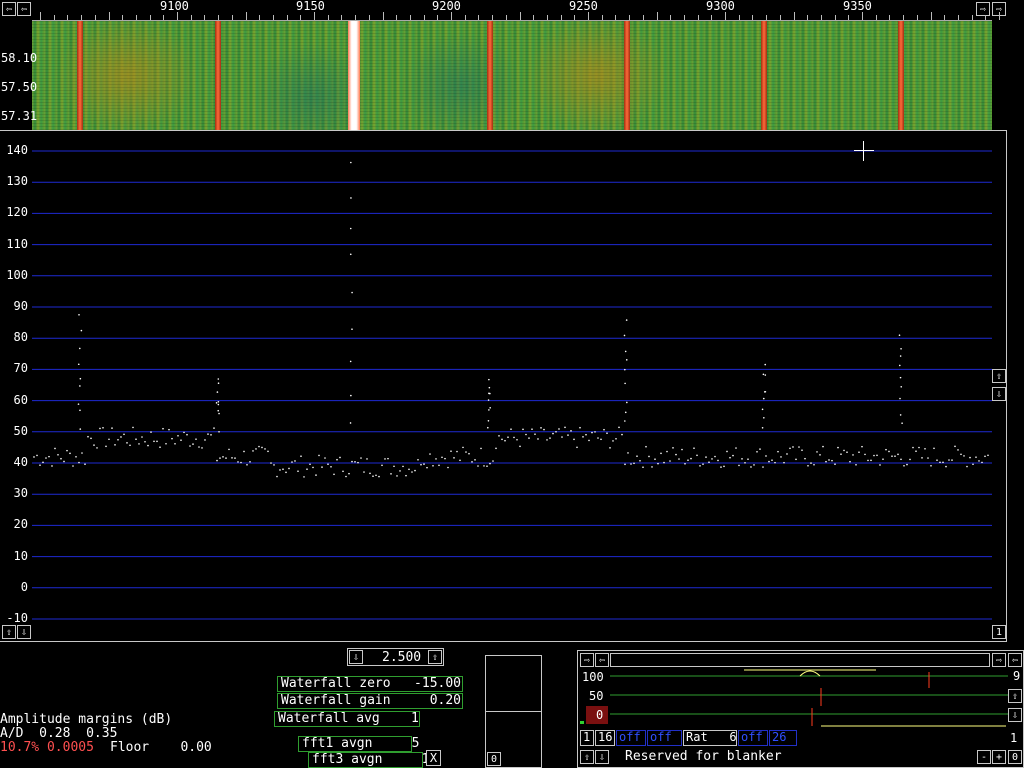  Describe the element at coordinates (512, 75) in the screenshot. I see `waterfall-display` at that location.